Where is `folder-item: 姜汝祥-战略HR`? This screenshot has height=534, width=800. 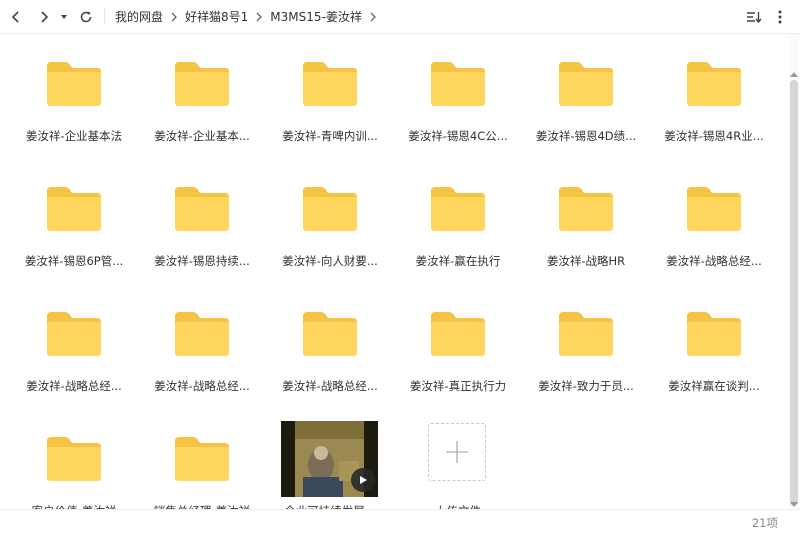
folder-item: 姜汝祥-战略HR is located at coordinates (586, 221).